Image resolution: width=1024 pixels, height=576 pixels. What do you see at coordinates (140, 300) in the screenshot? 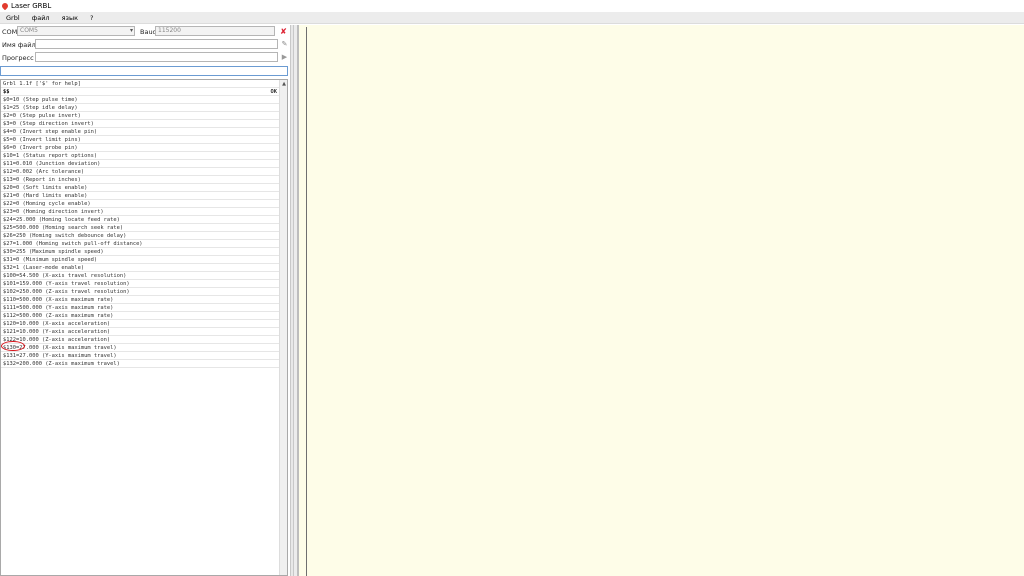
I see `console-line: $110=500.000 (X-axis maximum rate)` at bounding box center [140, 300].